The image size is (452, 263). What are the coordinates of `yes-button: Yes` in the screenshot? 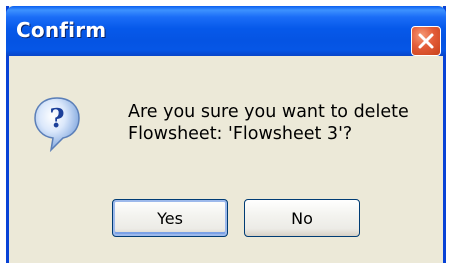 It's located at (170, 218).